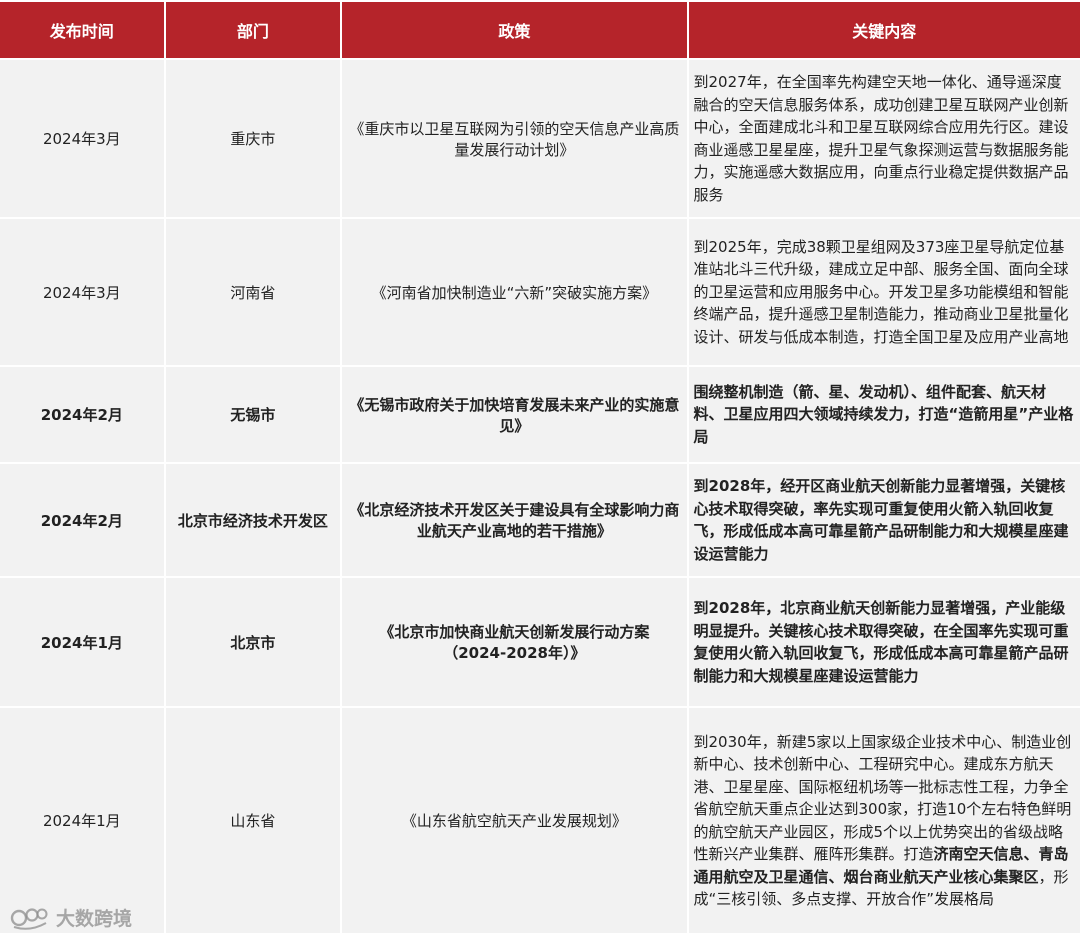 The width and height of the screenshot is (1080, 940). What do you see at coordinates (514, 642) in the screenshot?
I see `row-policy: 《北京市加快商业航天创新发展行动方案（2024-2028年）》` at bounding box center [514, 642].